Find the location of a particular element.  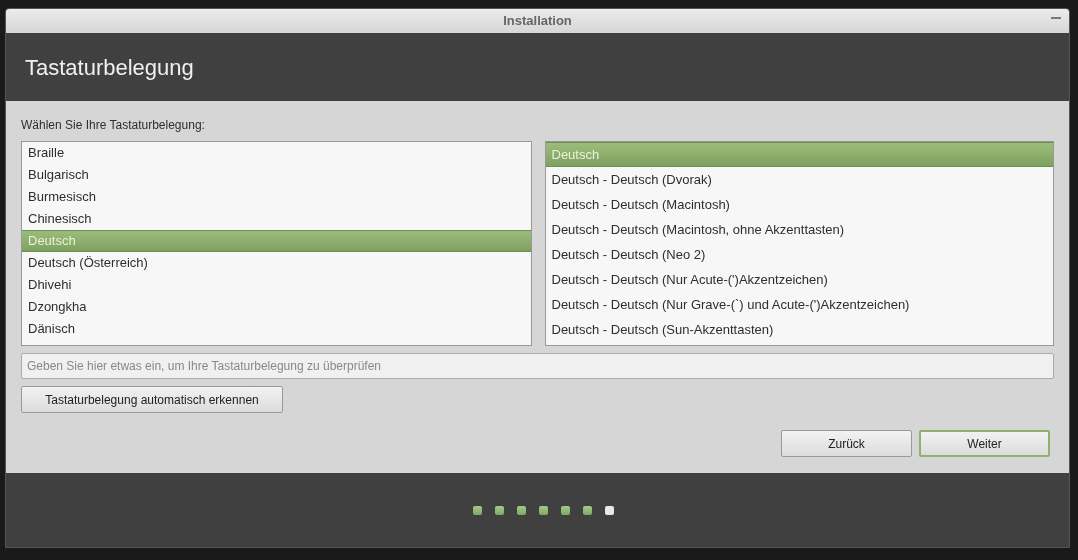

list-item: Bulgarisch is located at coordinates (276, 175).